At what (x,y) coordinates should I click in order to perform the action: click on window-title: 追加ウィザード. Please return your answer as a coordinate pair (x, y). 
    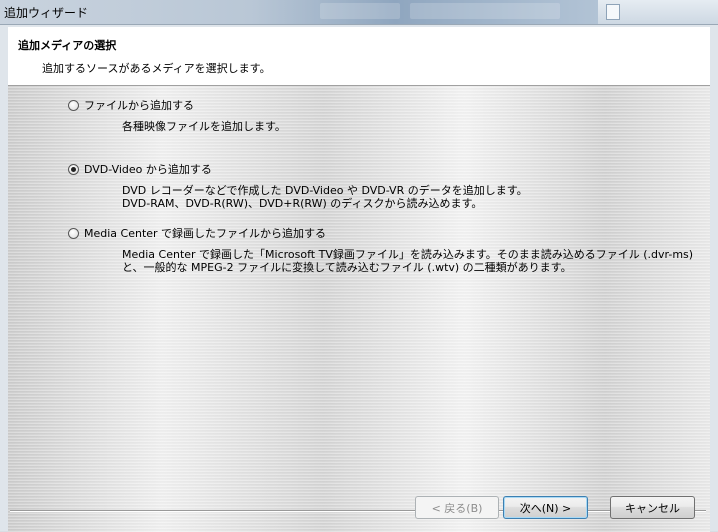
    Looking at the image, I should click on (46, 13).